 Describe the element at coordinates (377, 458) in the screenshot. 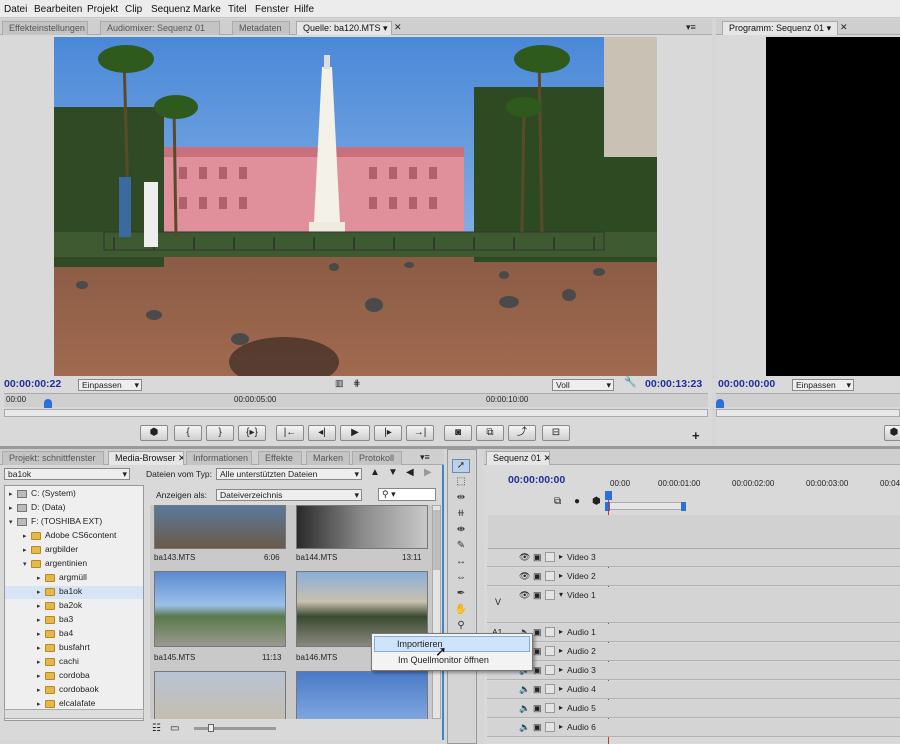

I see `tab-history: Protokoll` at that location.